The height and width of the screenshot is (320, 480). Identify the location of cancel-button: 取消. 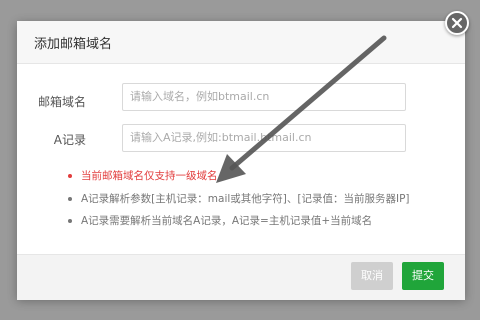
(372, 276).